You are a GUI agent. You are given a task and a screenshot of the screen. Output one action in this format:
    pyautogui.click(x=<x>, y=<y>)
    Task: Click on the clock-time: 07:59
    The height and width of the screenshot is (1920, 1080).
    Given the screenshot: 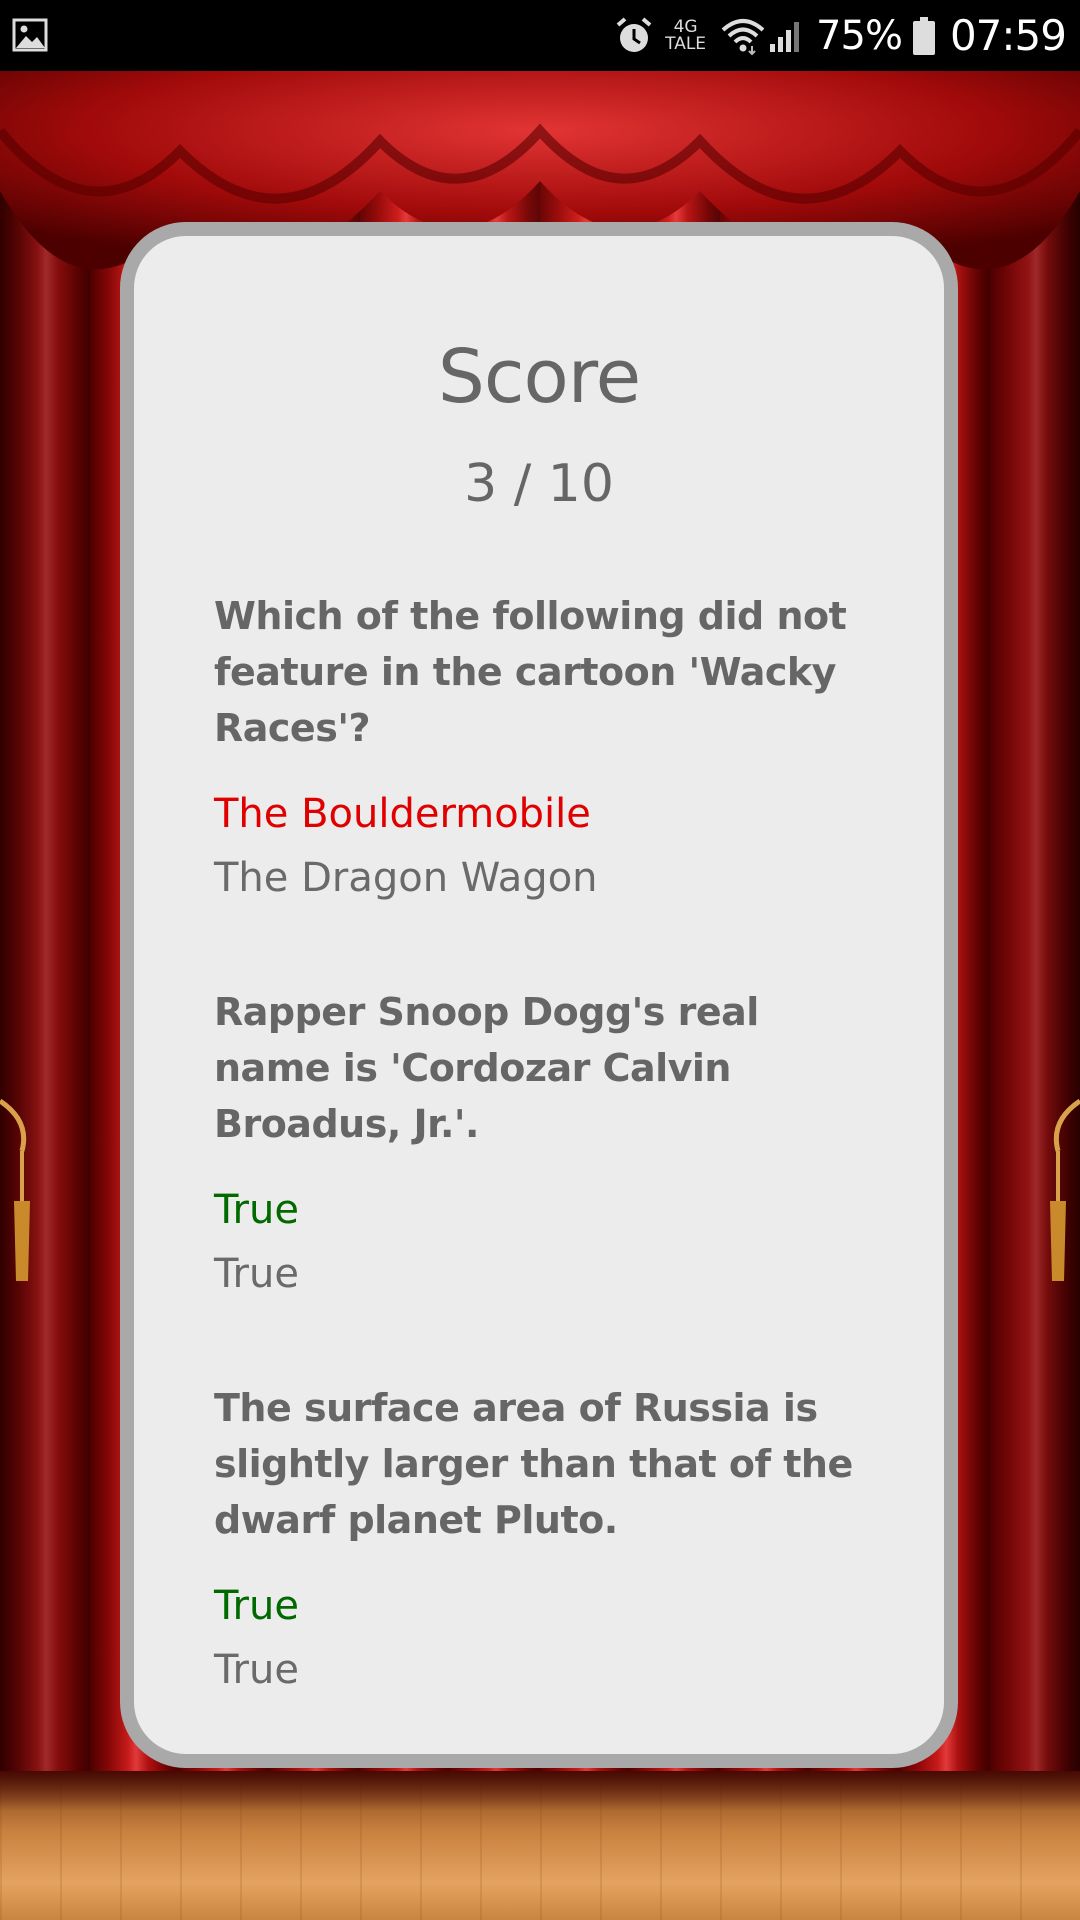 What is the action you would take?
    pyautogui.click(x=1008, y=35)
    